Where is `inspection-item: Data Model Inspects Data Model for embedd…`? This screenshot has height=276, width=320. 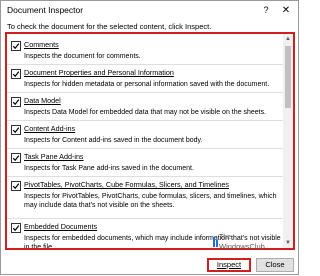
inspection-item: Data Model Inspects Data Model for embedd… is located at coordinates (146, 106).